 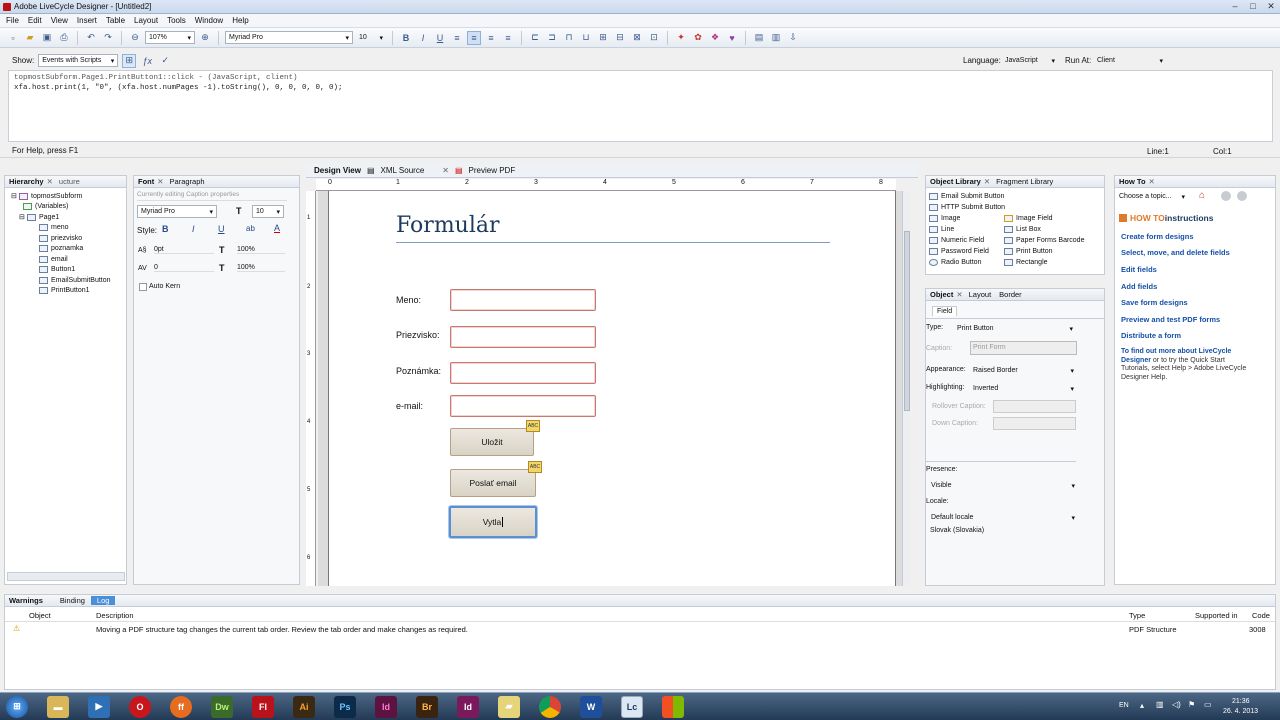 What do you see at coordinates (1015, 328) in the screenshot?
I see `type-select: Print Button ▾` at bounding box center [1015, 328].